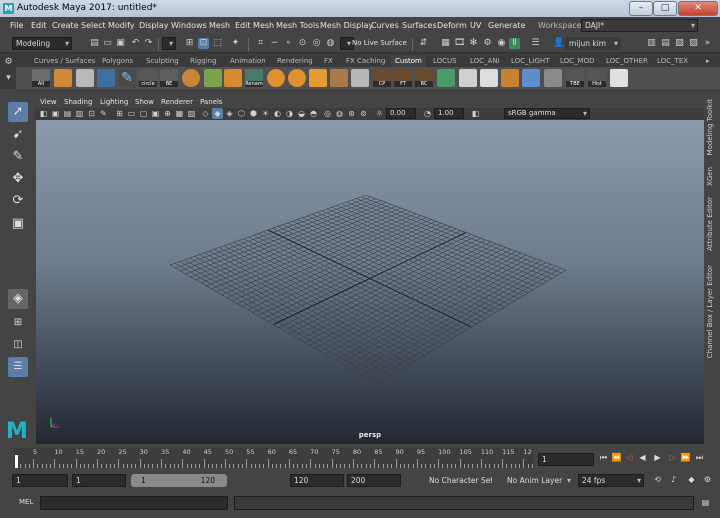  Describe the element at coordinates (301, 113) in the screenshot. I see `motion-blur-icon: ◒` at that location.